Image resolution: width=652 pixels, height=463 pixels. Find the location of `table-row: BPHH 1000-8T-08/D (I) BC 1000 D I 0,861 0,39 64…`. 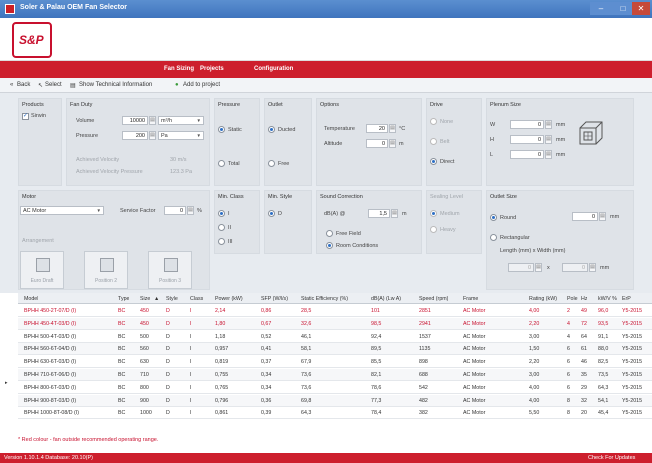

table-row: BPHH 1000-8T-08/D (I) BC 1000 D I 0,861 0,39 64… is located at coordinates (335, 413).